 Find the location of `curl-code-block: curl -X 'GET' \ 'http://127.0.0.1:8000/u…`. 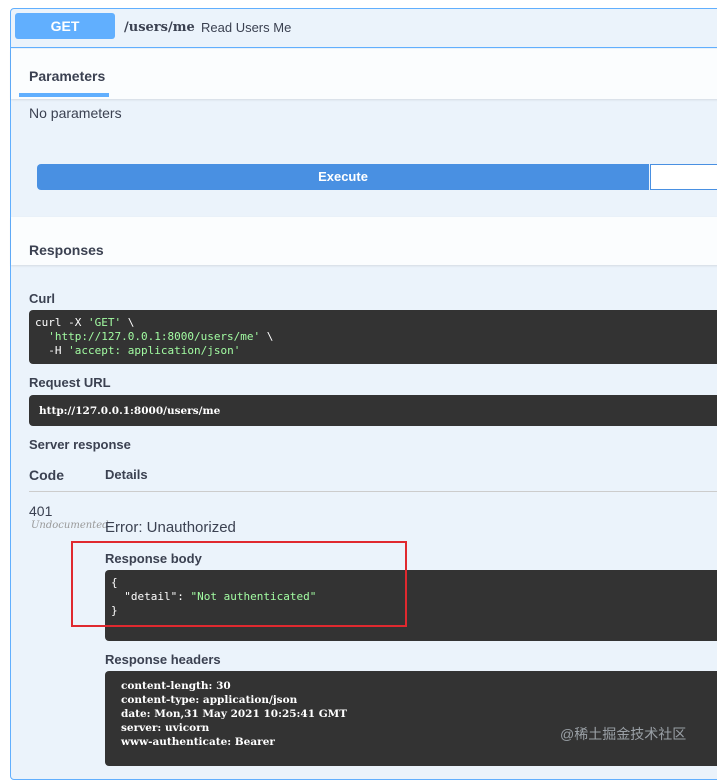

curl-code-block: curl -X 'GET' \ 'http://127.0.0.1:8000/u… is located at coordinates (373, 337).